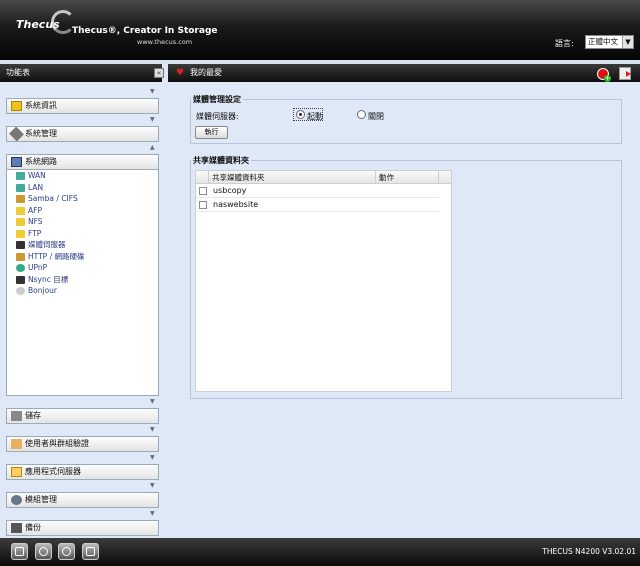  What do you see at coordinates (82, 199) in the screenshot?
I see `sidebar-item-samba: Samba / CIFS` at bounding box center [82, 199].